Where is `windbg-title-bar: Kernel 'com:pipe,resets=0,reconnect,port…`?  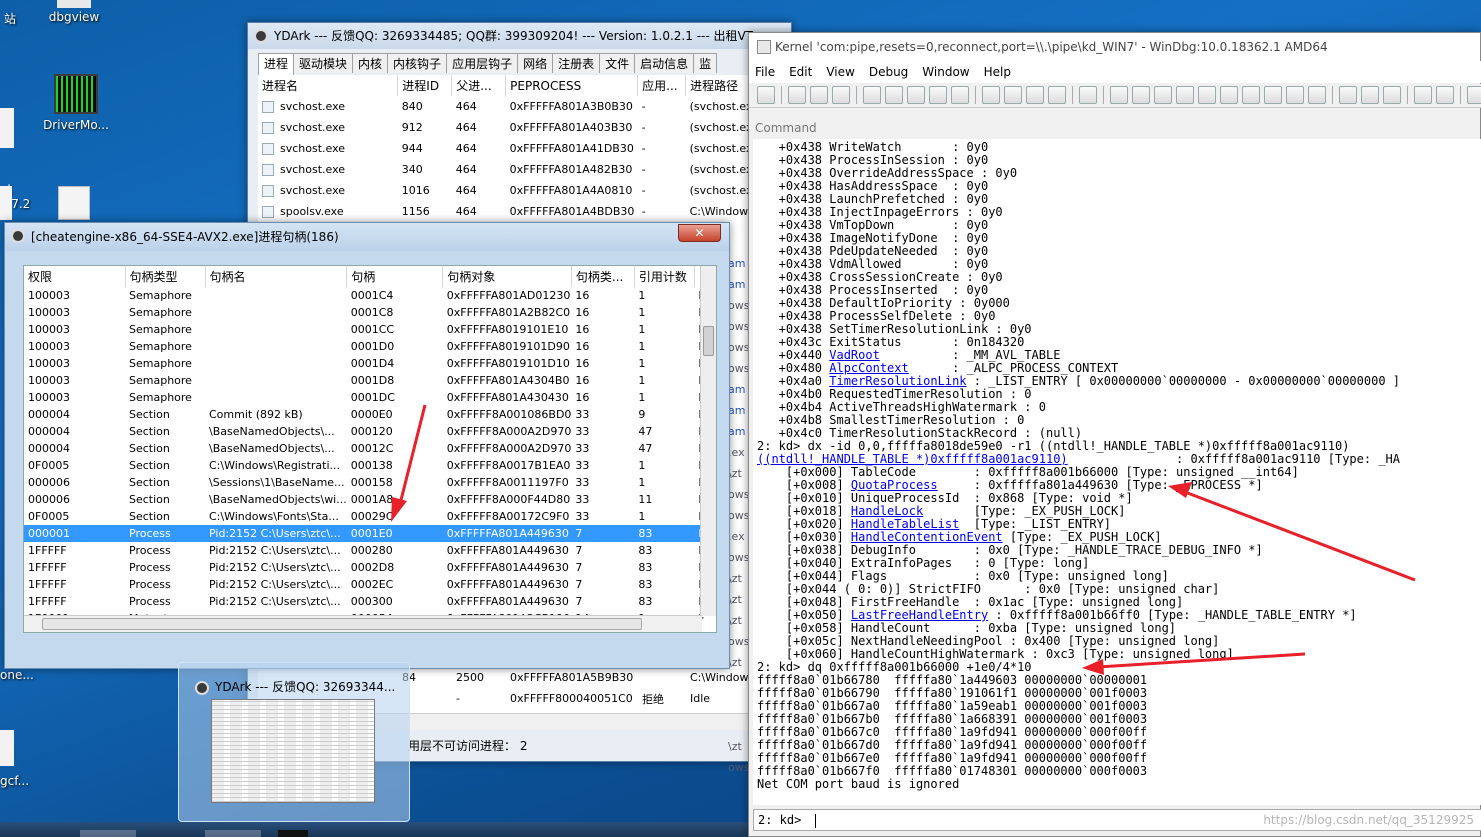
windbg-title-bar: Kernel 'com:pipe,resets=0,reconnect,port… is located at coordinates (1114, 47).